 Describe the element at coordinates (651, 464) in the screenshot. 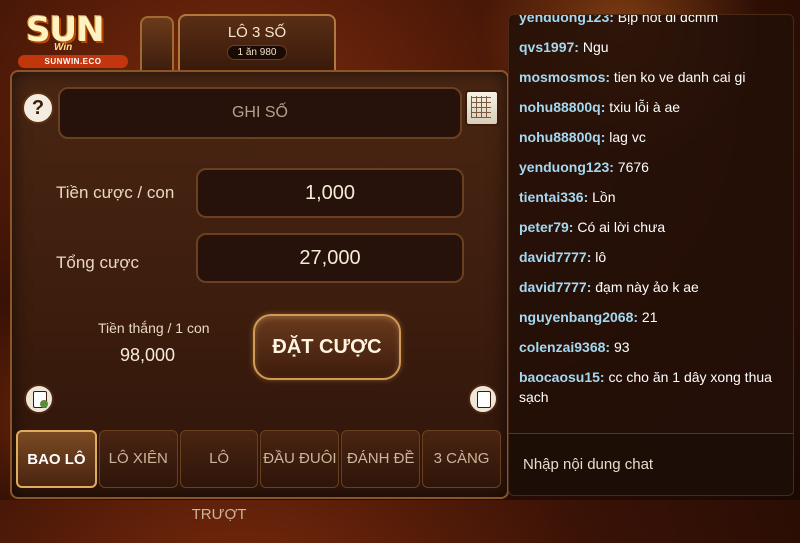

I see `chat-input: Nhập nội dung chat` at that location.